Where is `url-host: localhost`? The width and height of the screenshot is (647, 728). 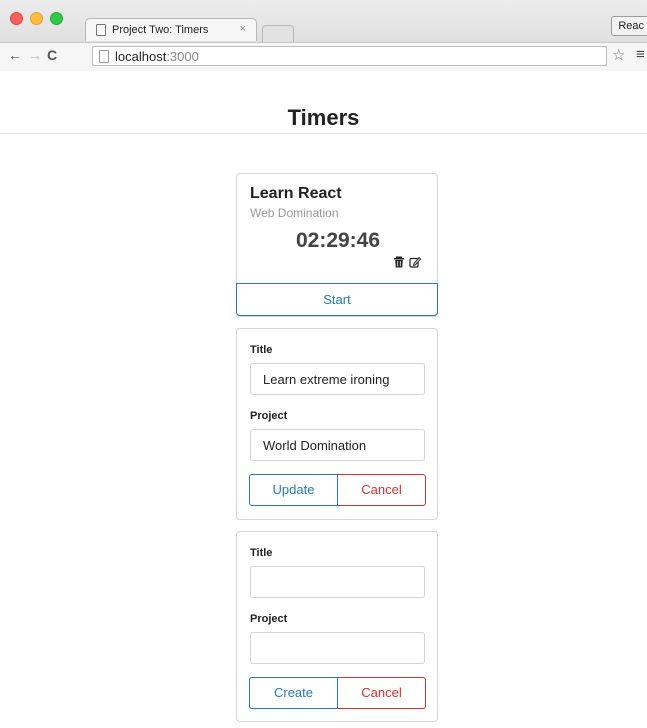 url-host: localhost is located at coordinates (141, 56).